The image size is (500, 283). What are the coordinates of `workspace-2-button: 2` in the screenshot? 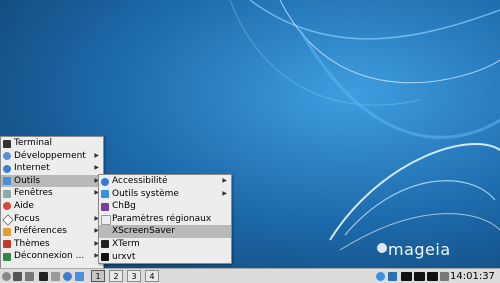 It's located at (116, 276).